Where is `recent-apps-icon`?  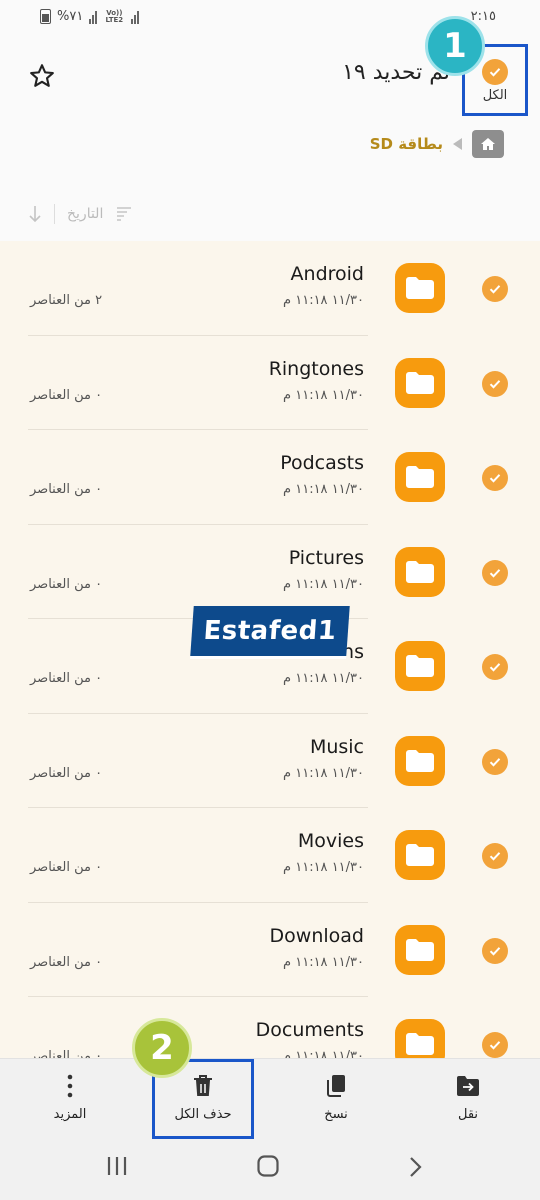
recent-apps-icon is located at coordinates (117, 1166).